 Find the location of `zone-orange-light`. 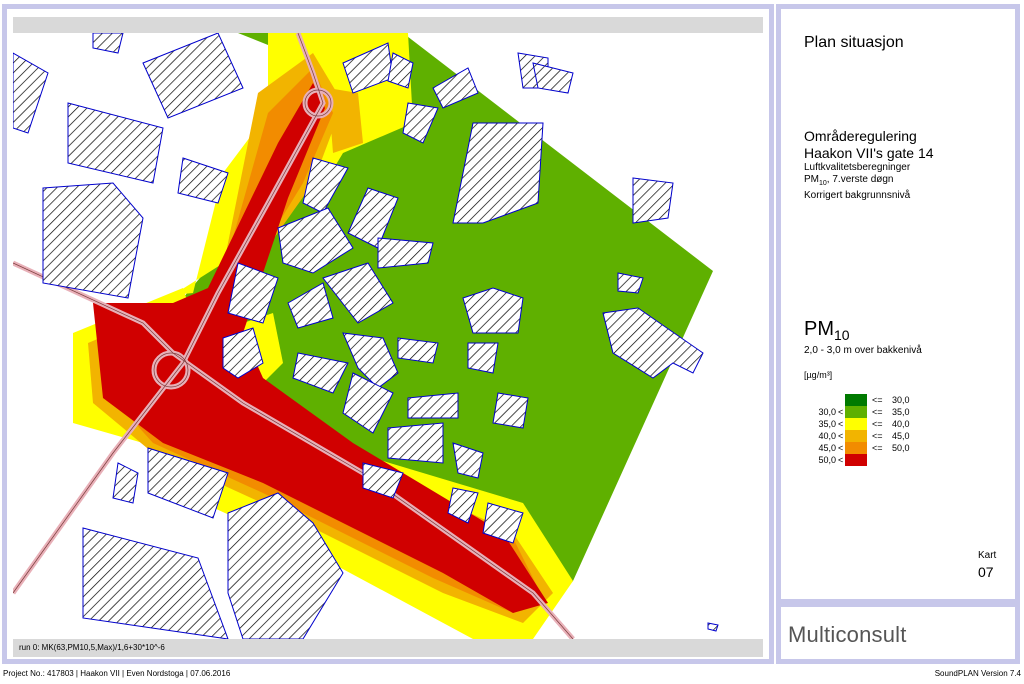

zone-orange-light is located at coordinates (345, 120).